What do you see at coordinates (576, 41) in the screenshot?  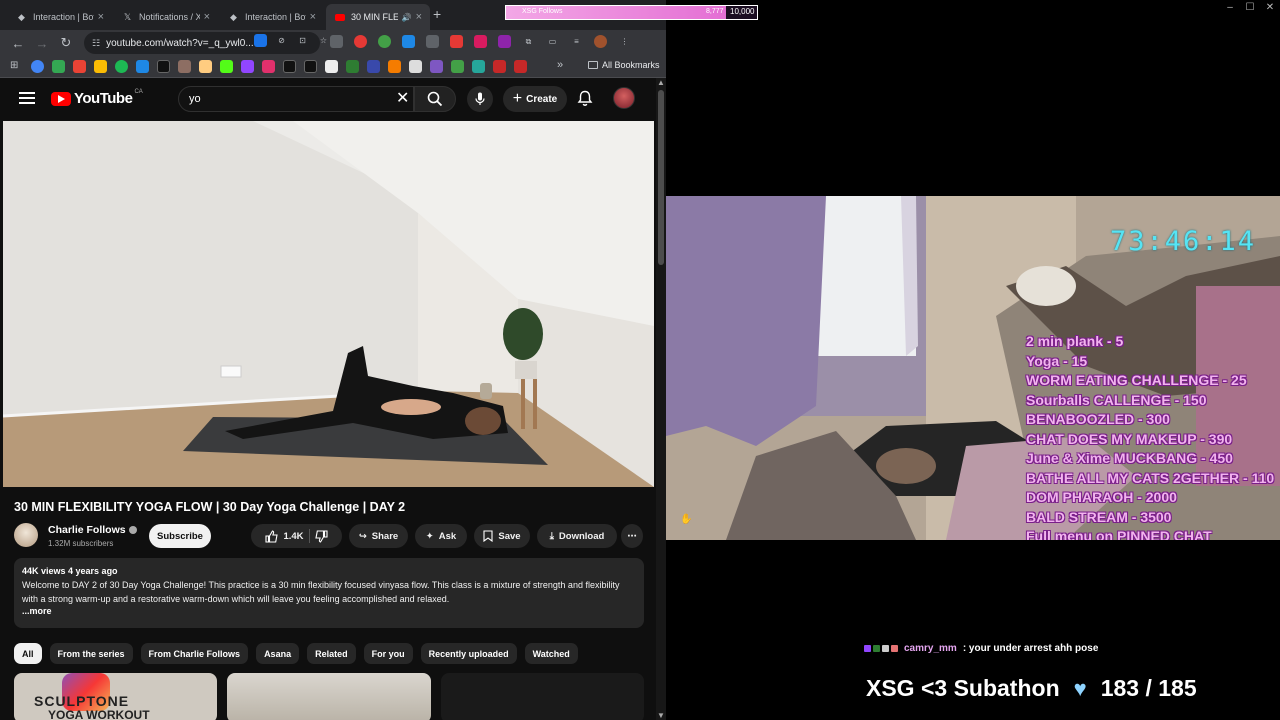 I see `tab-search-icon: ≡` at bounding box center [576, 41].